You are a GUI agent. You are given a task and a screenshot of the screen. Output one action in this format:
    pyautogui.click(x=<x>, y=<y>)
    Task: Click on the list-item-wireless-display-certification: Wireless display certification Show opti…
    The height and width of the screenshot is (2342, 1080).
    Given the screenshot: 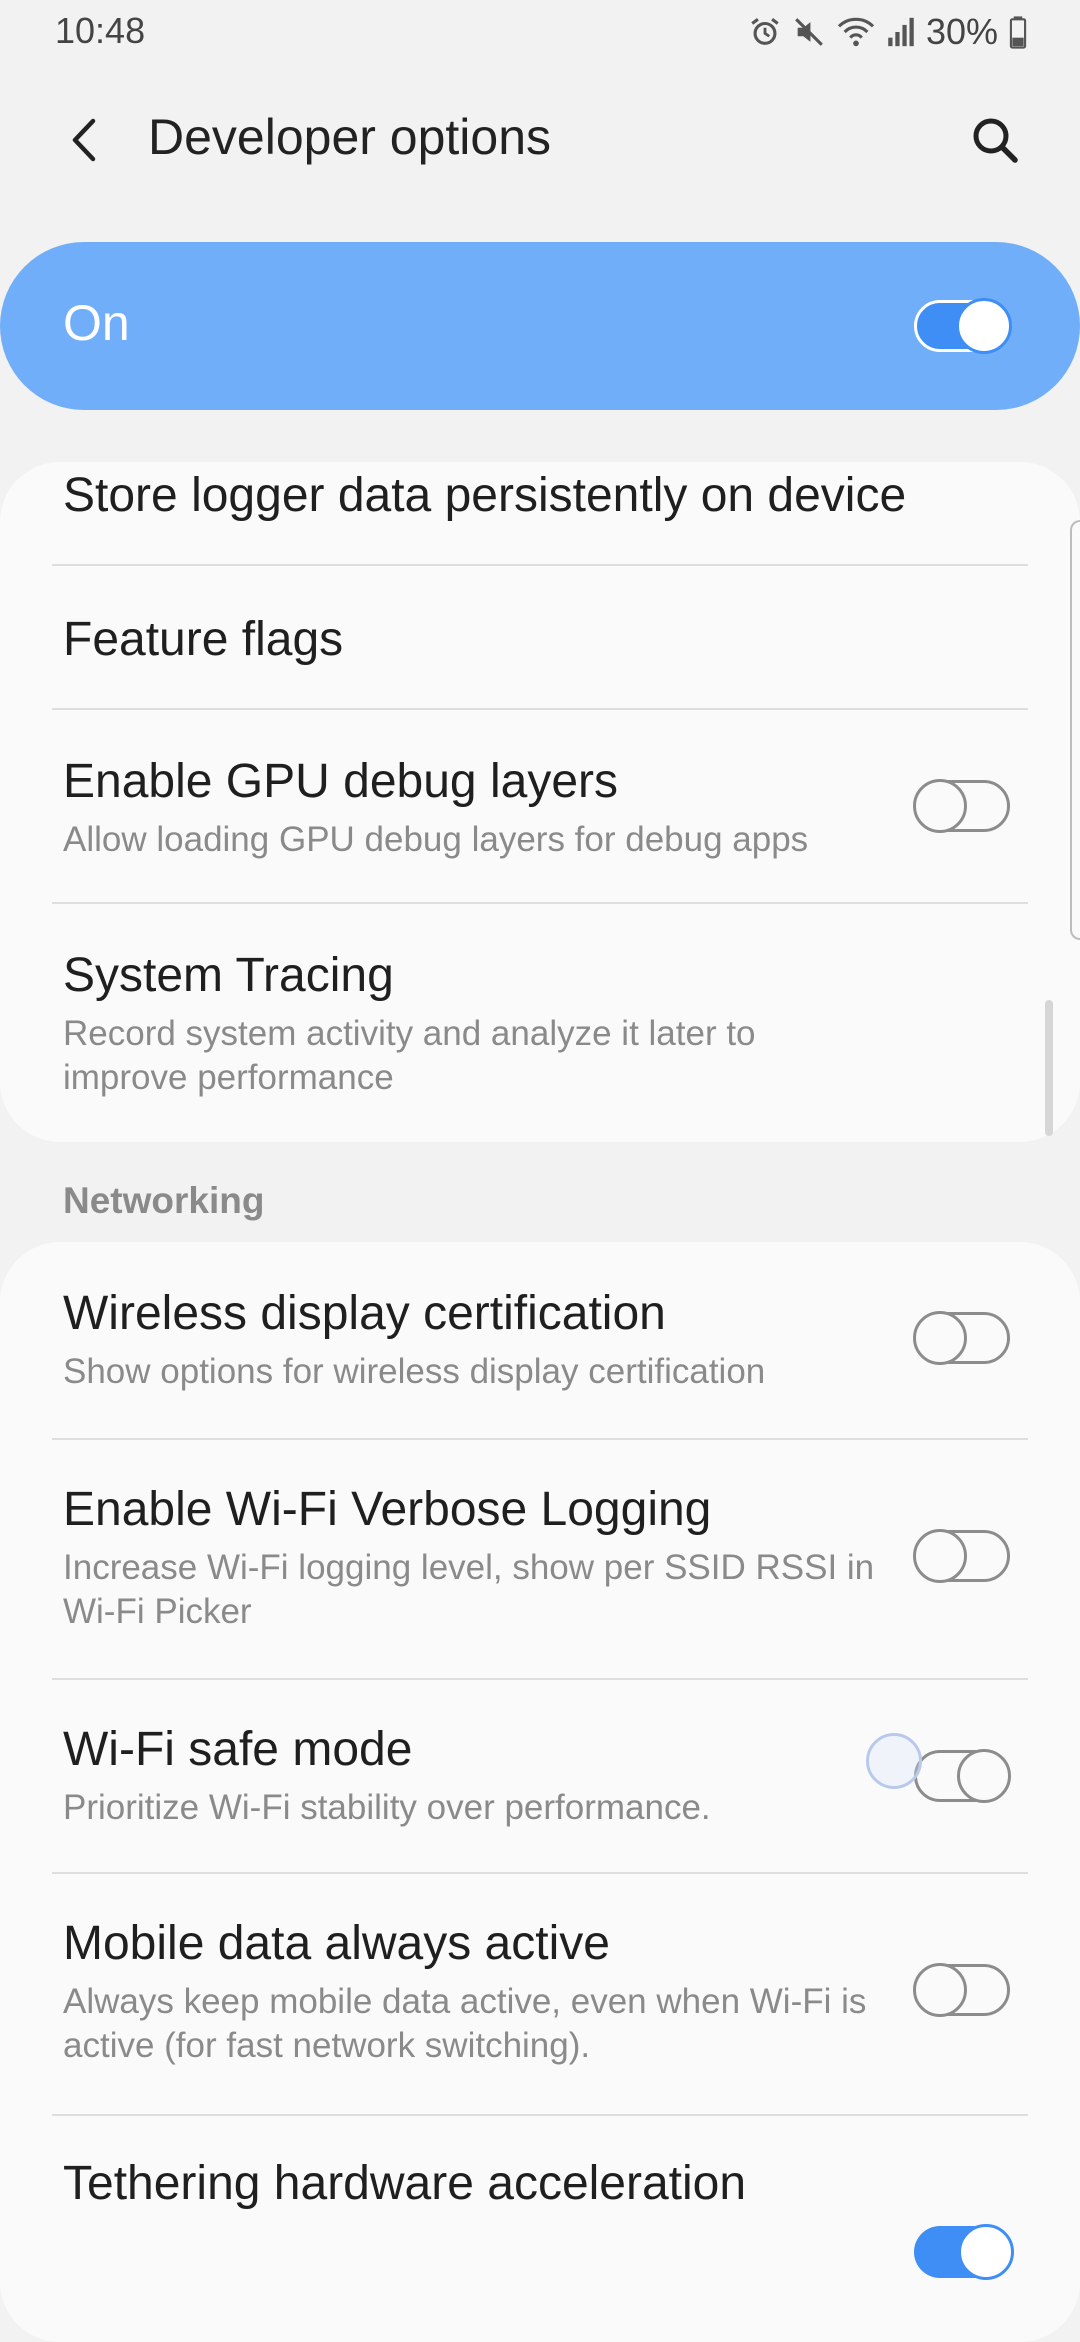 What is the action you would take?
    pyautogui.click(x=540, y=1340)
    